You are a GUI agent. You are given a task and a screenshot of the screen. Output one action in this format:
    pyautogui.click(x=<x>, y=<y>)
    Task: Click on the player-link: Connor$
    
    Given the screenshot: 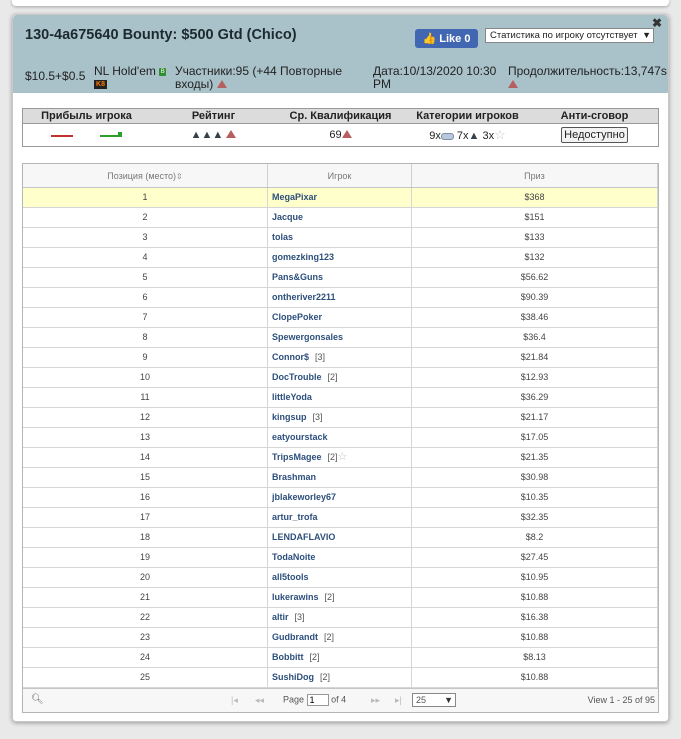 What is the action you would take?
    pyautogui.click(x=290, y=357)
    